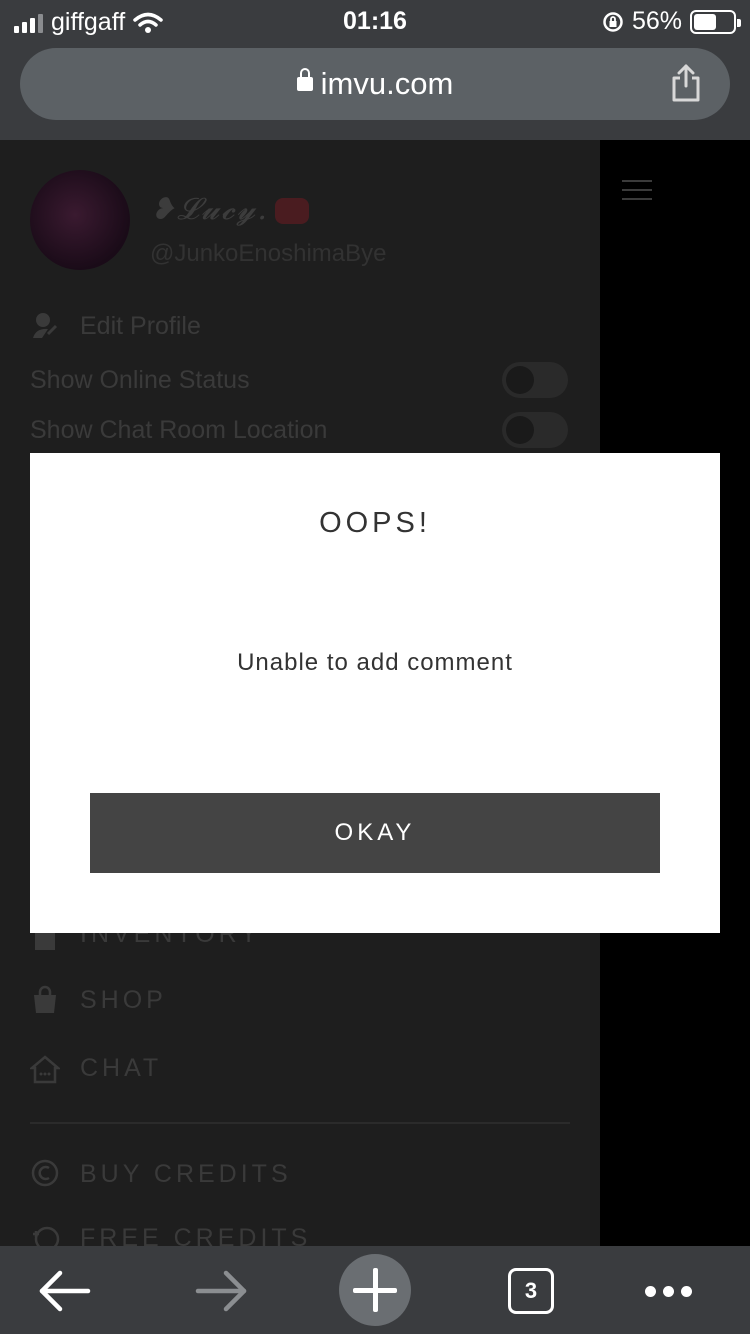  I want to click on display-name: ❥𝓛𝓾𝓬𝔂., so click(229, 209).